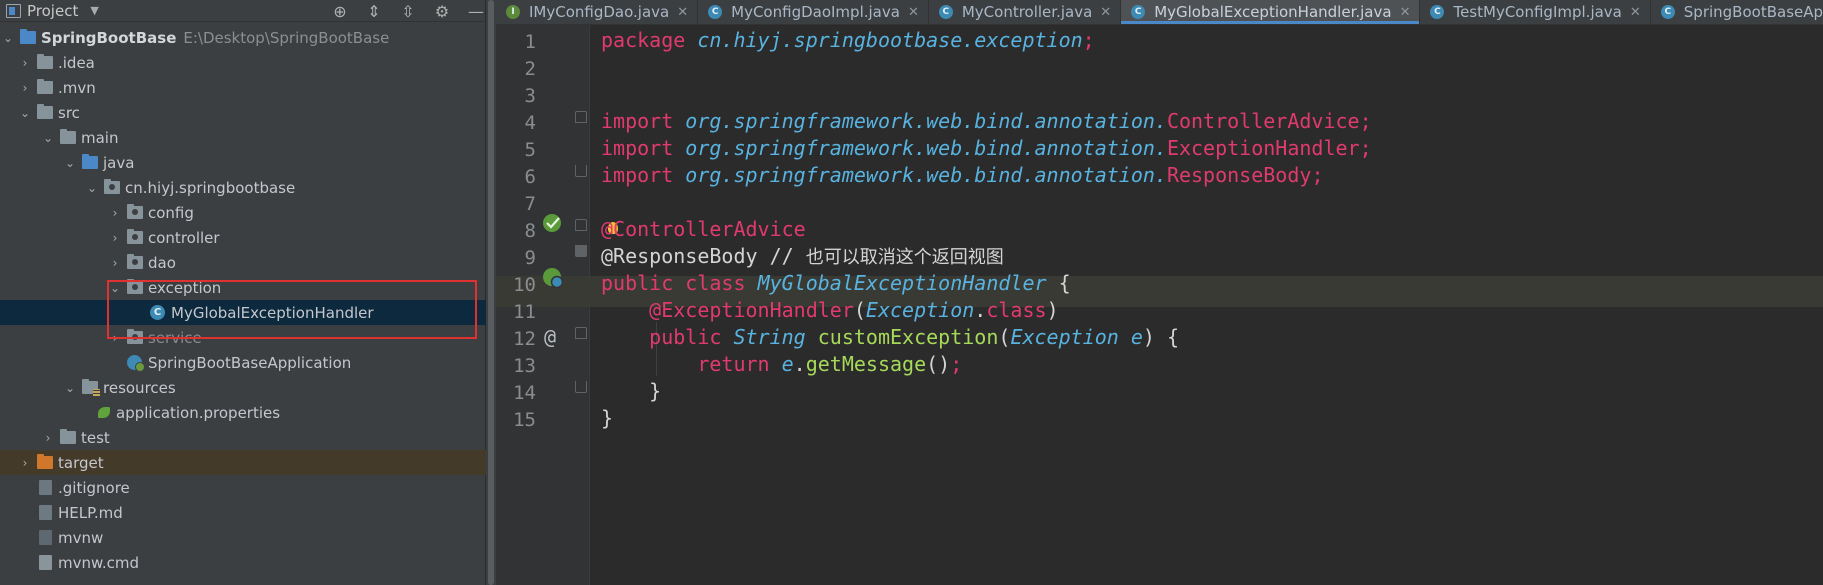  What do you see at coordinates (243, 312) in the screenshot?
I see `tree-item-myglobalexceptionhandler: C MyGlobalExceptionHandler` at bounding box center [243, 312].